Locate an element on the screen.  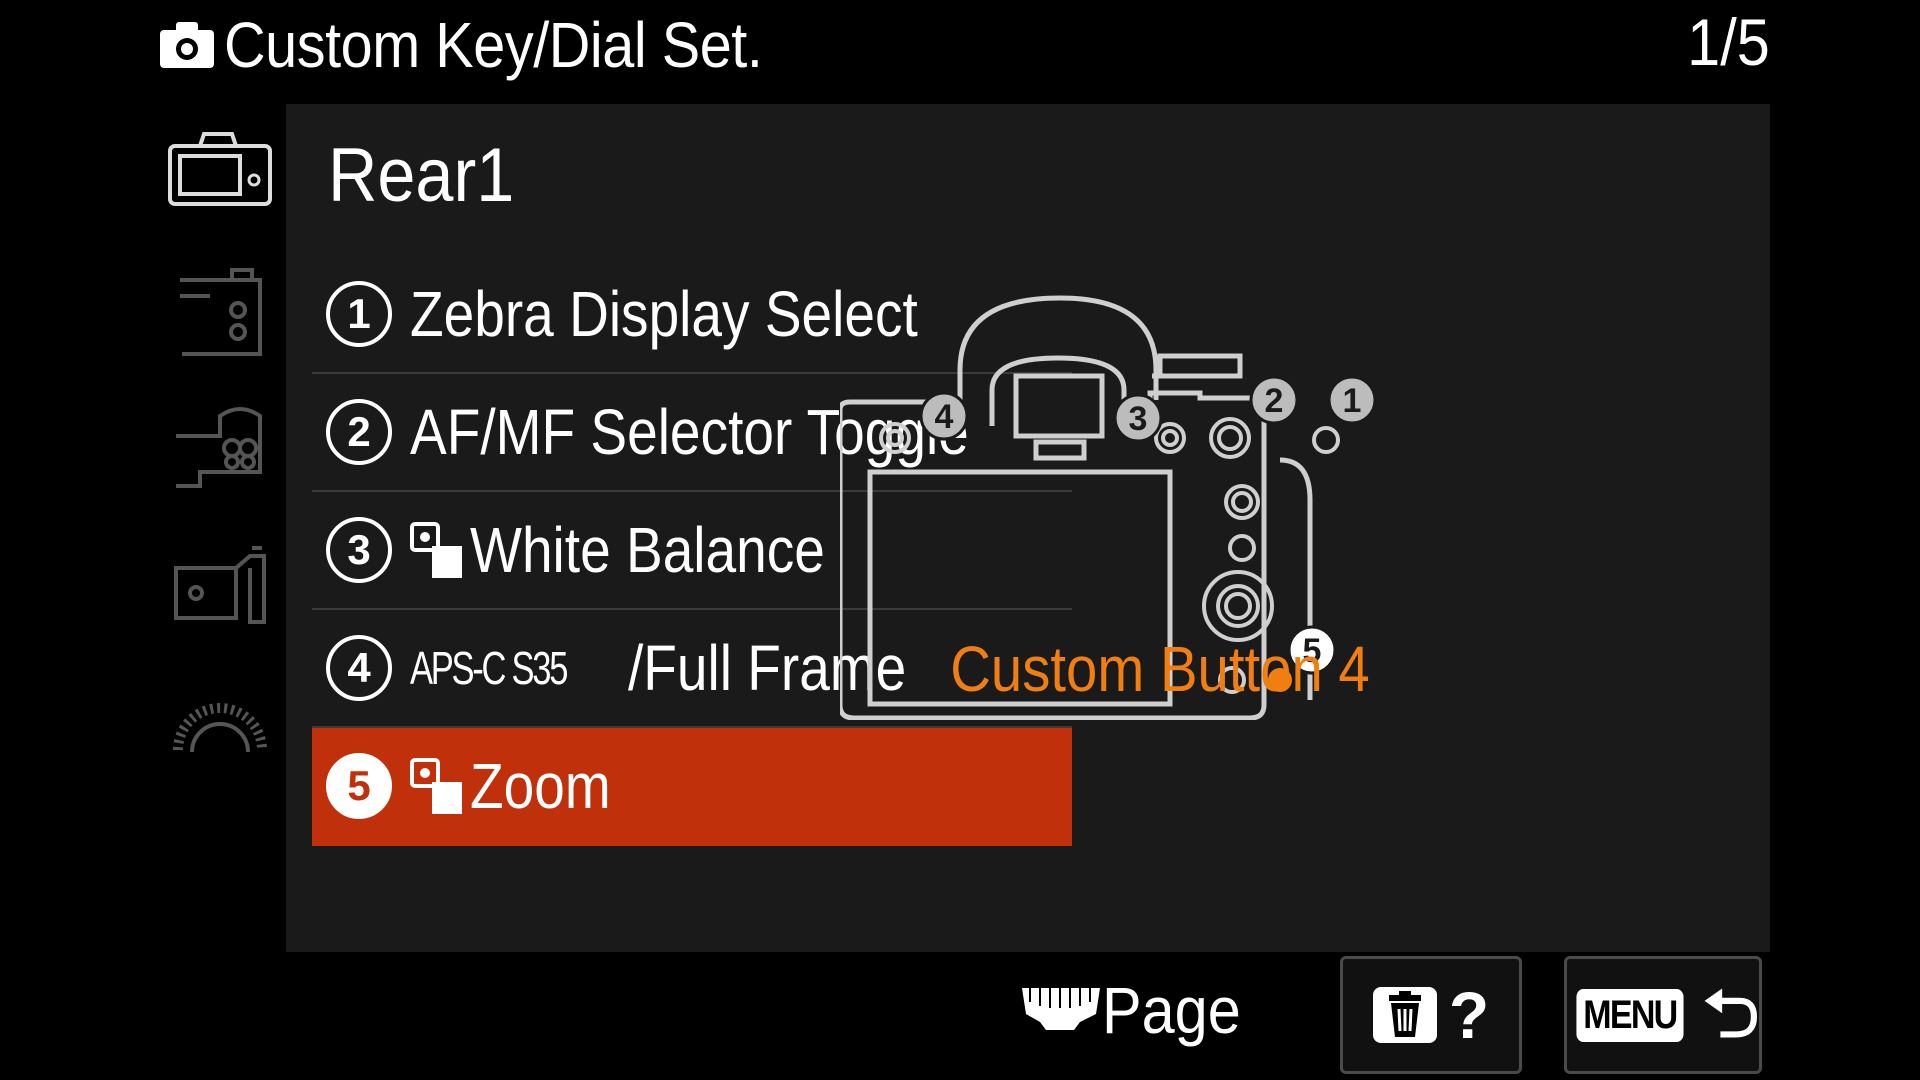
callout-3: 3 is located at coordinates (1138, 419).